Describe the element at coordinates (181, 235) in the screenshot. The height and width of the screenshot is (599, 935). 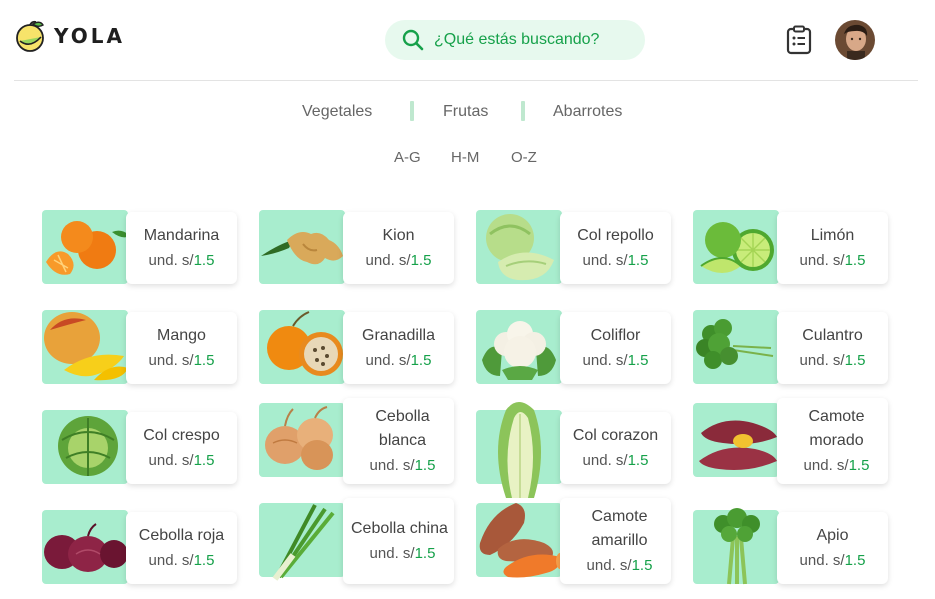
I see `product-name: Mandarina` at that location.